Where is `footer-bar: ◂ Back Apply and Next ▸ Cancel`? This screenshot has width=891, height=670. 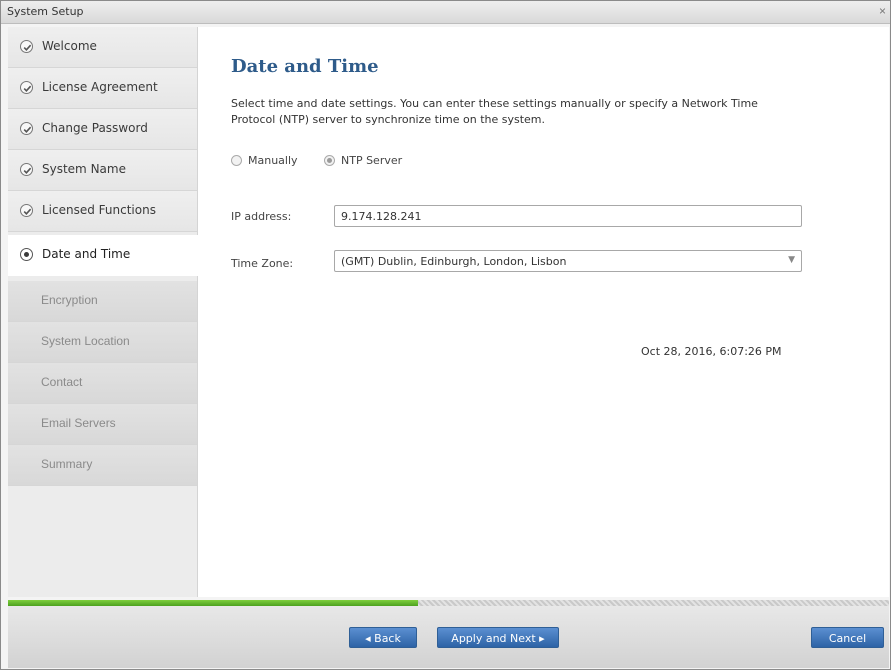 footer-bar: ◂ Back Apply and Next ▸ Cancel is located at coordinates (448, 637).